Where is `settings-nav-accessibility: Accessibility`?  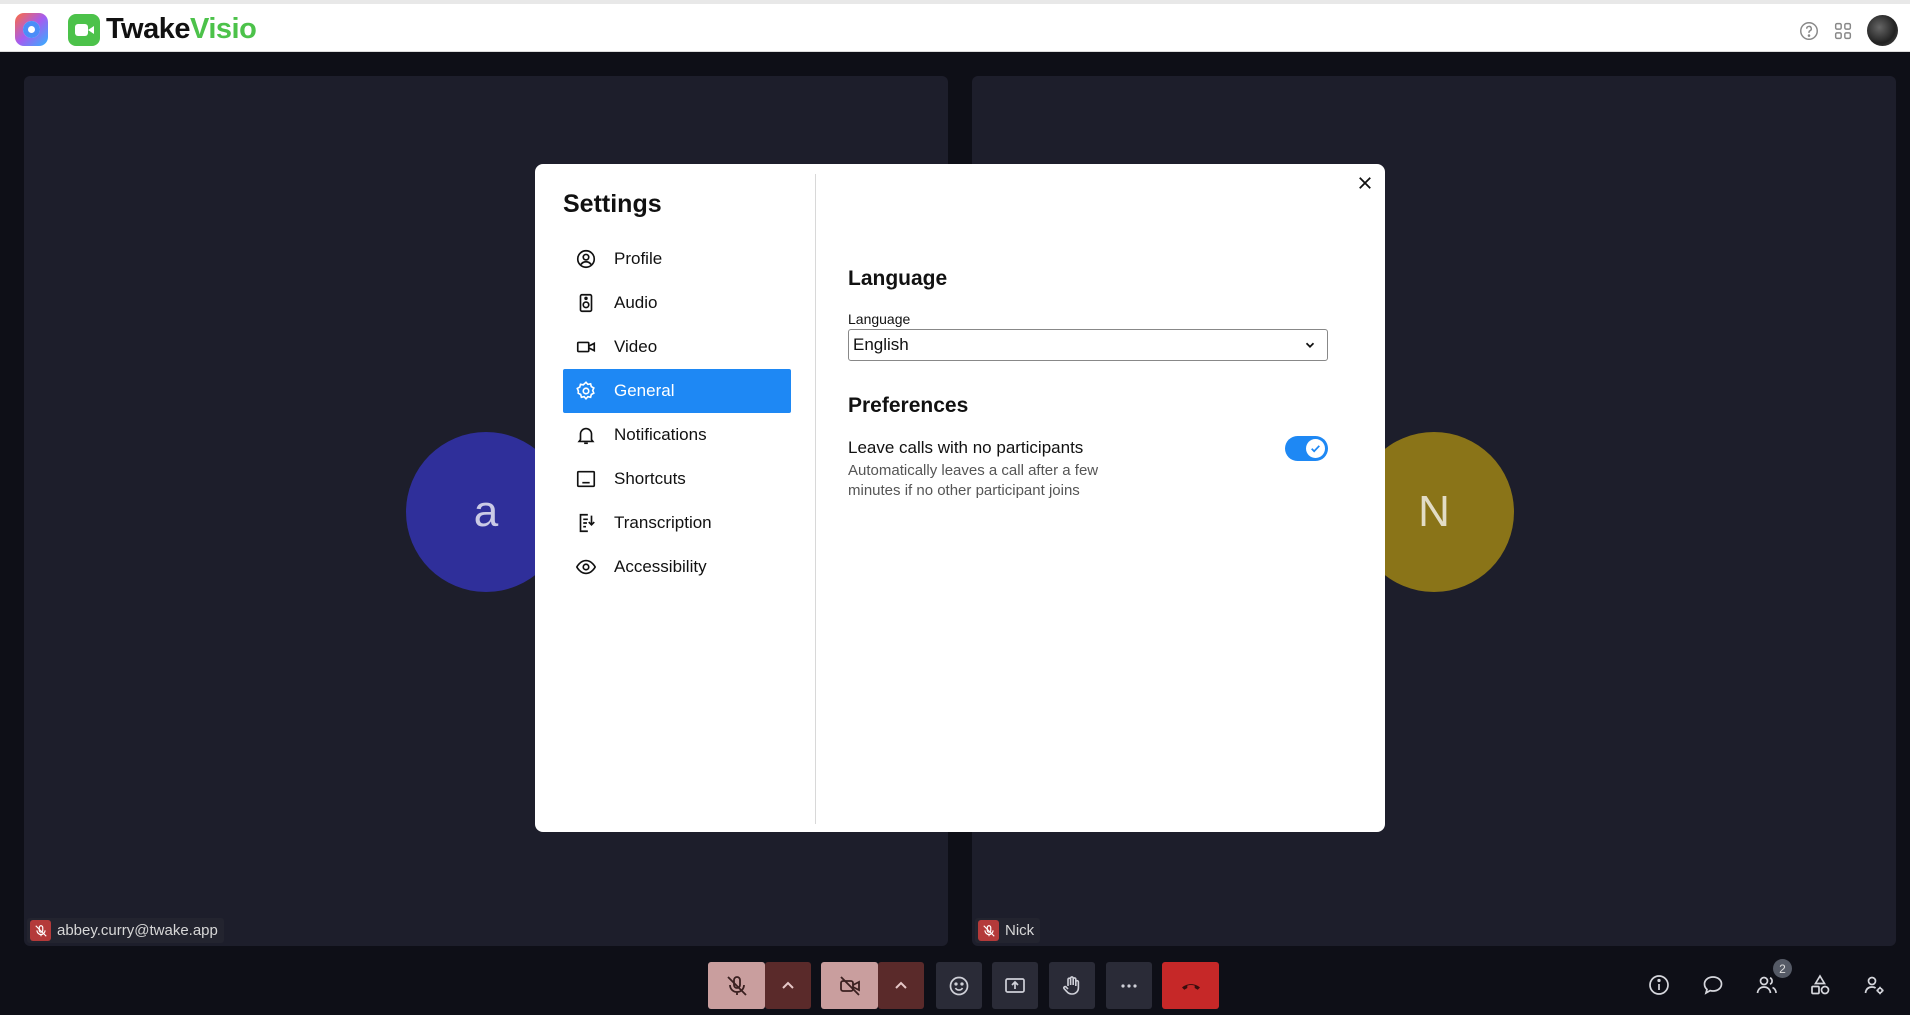
settings-nav-accessibility: Accessibility is located at coordinates (677, 567).